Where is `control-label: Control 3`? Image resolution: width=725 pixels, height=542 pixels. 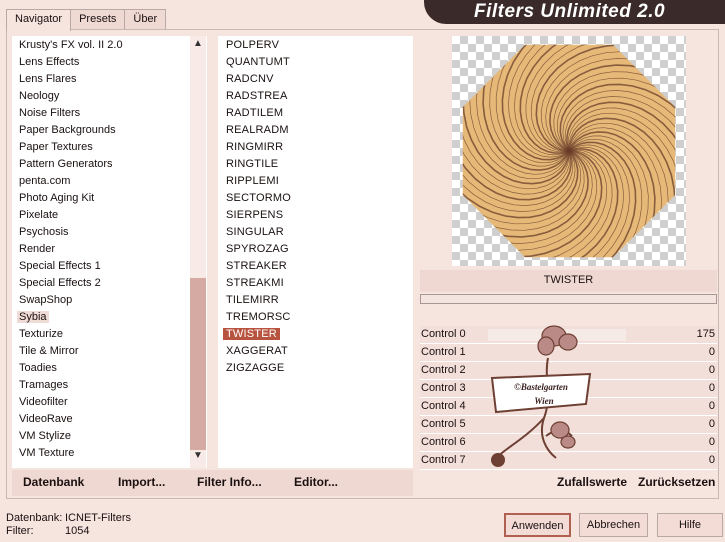 control-label: Control 3 is located at coordinates (443, 388).